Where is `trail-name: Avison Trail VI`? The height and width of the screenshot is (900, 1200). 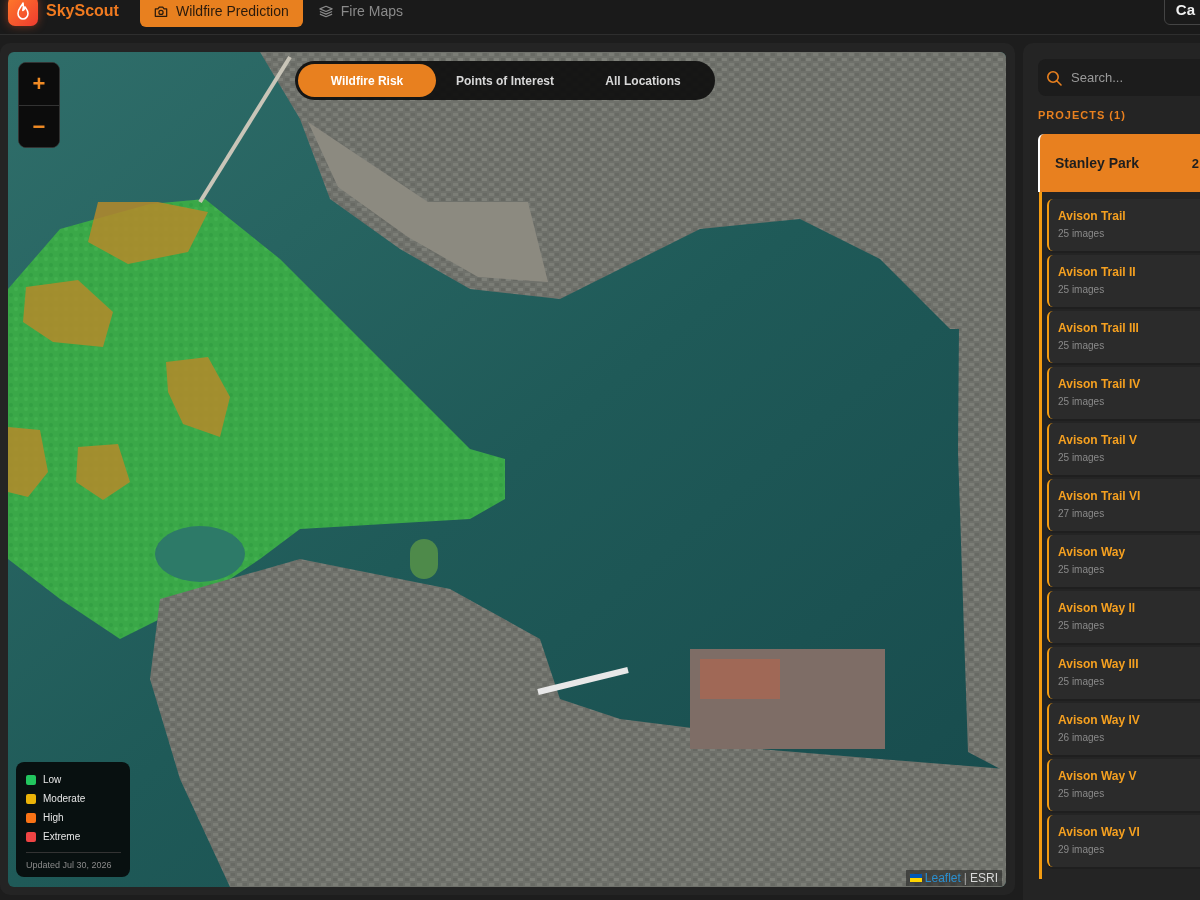
trail-name: Avison Trail VI is located at coordinates (1100, 496).